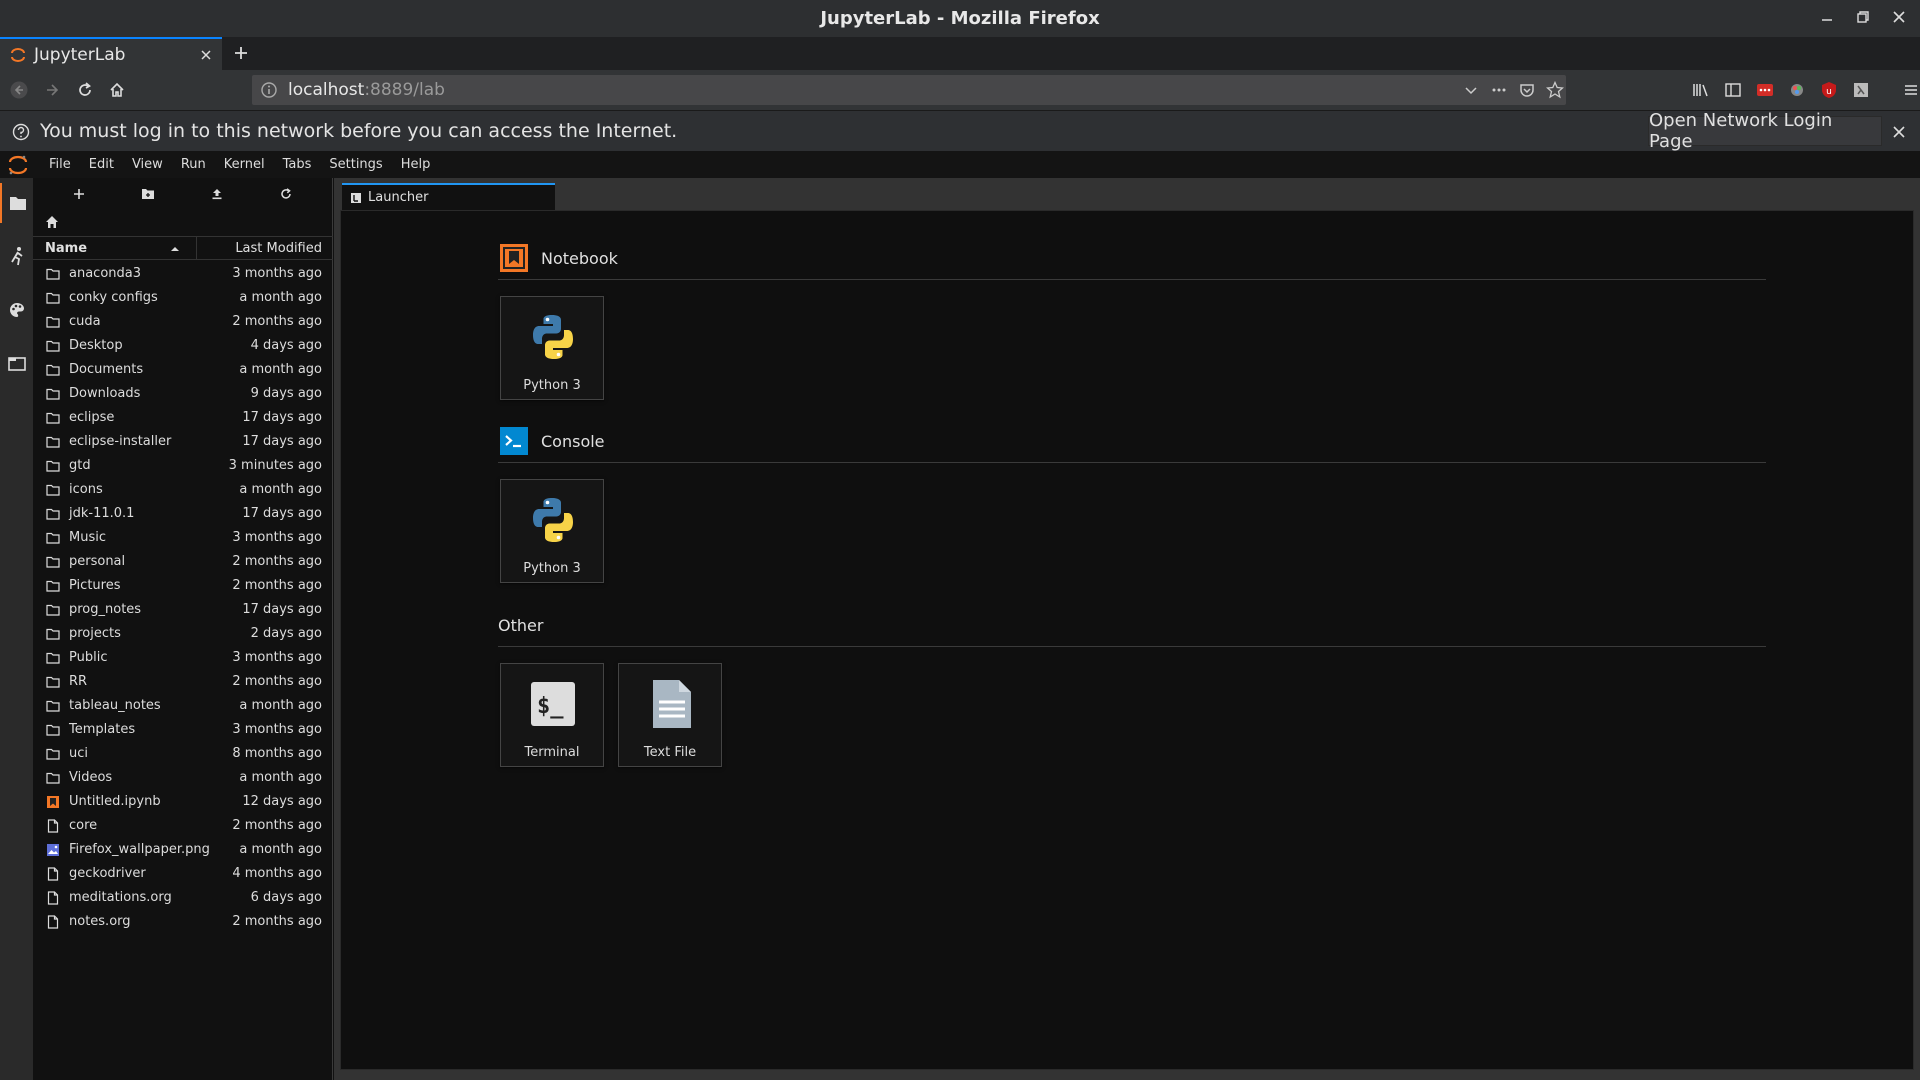  Describe the element at coordinates (79, 194) in the screenshot. I see `new-launcher-icon` at that location.